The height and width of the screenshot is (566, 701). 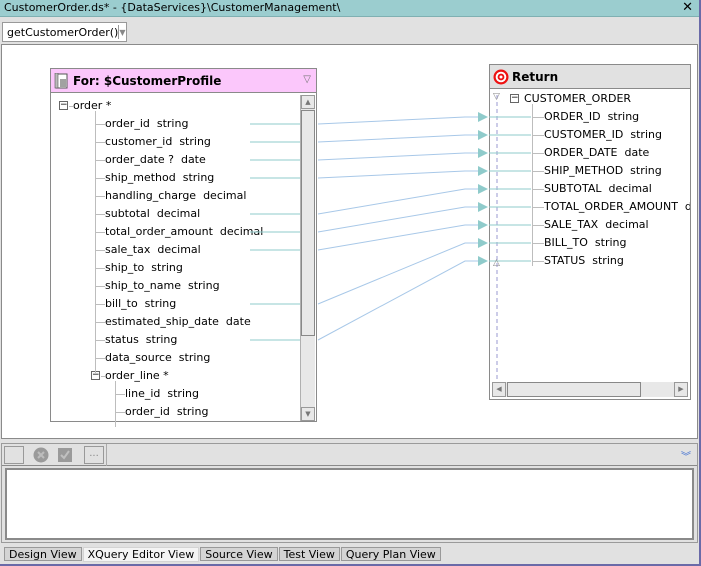 What do you see at coordinates (41, 455) in the screenshot?
I see `cancel-icon` at bounding box center [41, 455].